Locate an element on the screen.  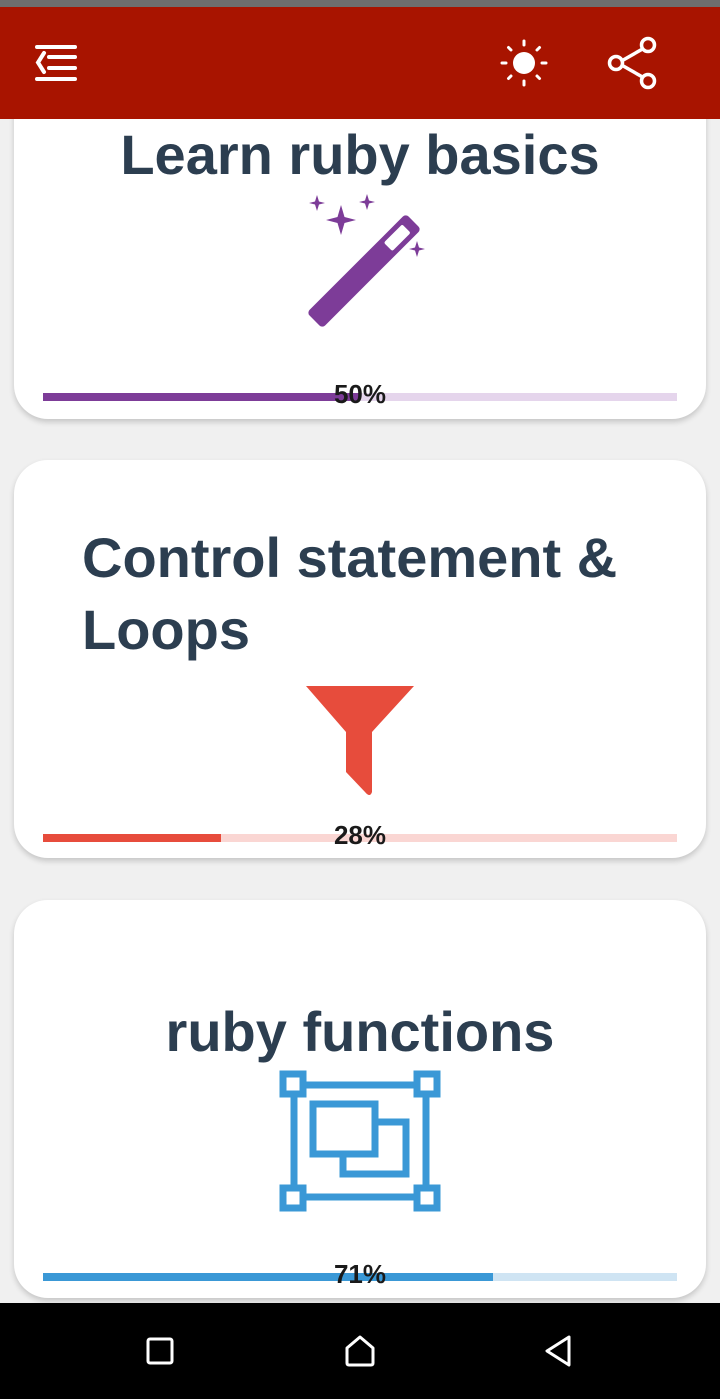
menu-button is located at coordinates (56, 63).